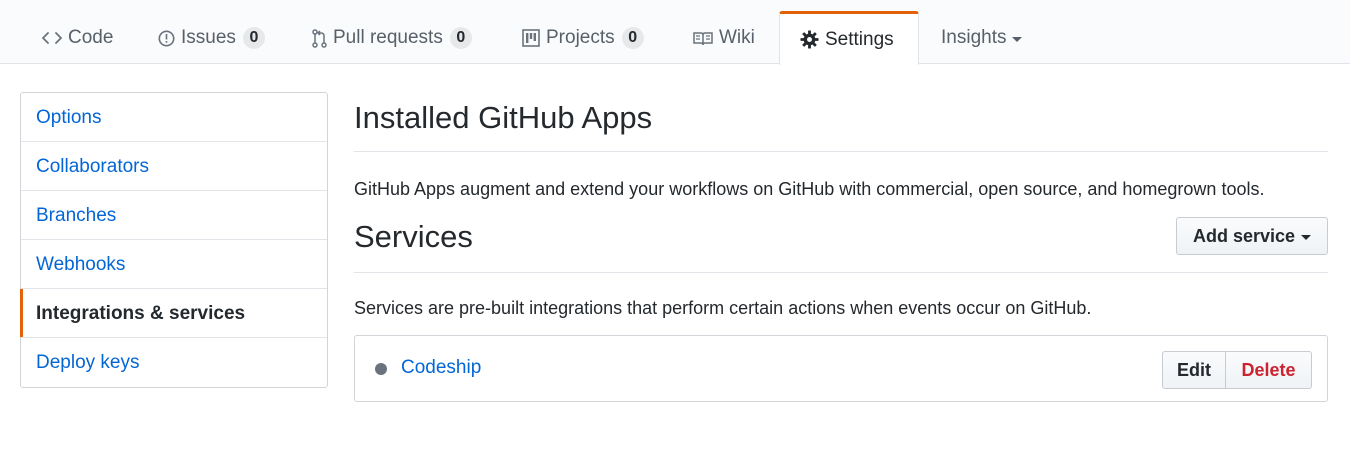 The width and height of the screenshot is (1350, 458). Describe the element at coordinates (381, 369) in the screenshot. I see `status-dot-icon` at that location.